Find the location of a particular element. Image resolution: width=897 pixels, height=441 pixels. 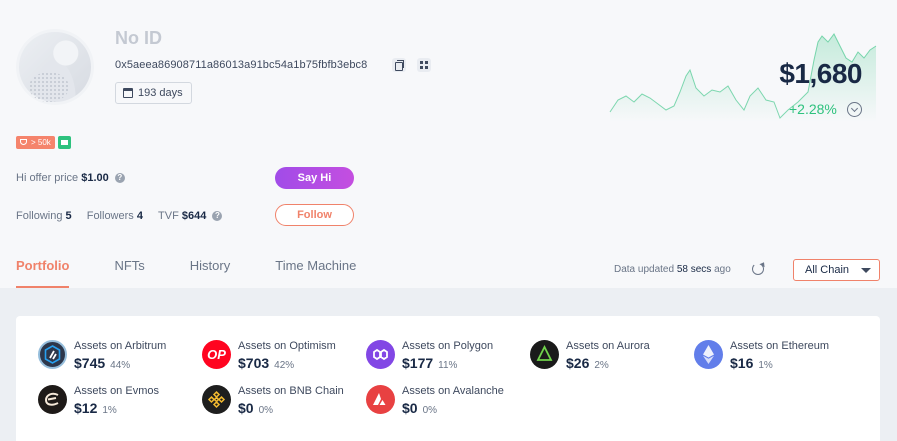

tag-row: > 50k is located at coordinates (43, 142).